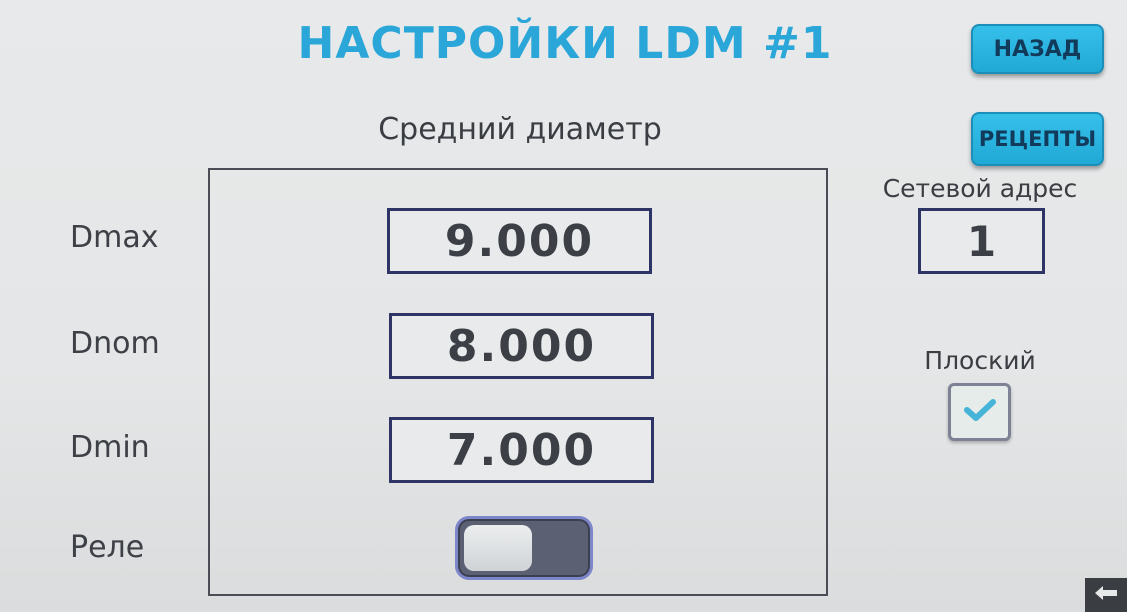 This screenshot has width=1127, height=612. What do you see at coordinates (1037, 139) in the screenshot?
I see `recipes-button: РЕЦЕПТЫ` at bounding box center [1037, 139].